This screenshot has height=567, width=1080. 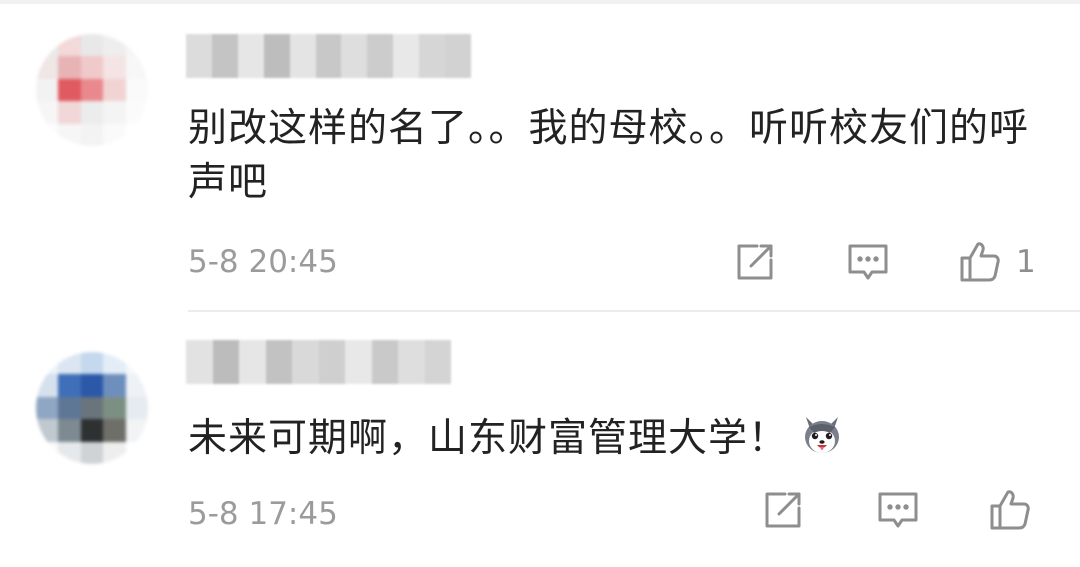 I want to click on husky-dog-emoji, so click(x=822, y=435).